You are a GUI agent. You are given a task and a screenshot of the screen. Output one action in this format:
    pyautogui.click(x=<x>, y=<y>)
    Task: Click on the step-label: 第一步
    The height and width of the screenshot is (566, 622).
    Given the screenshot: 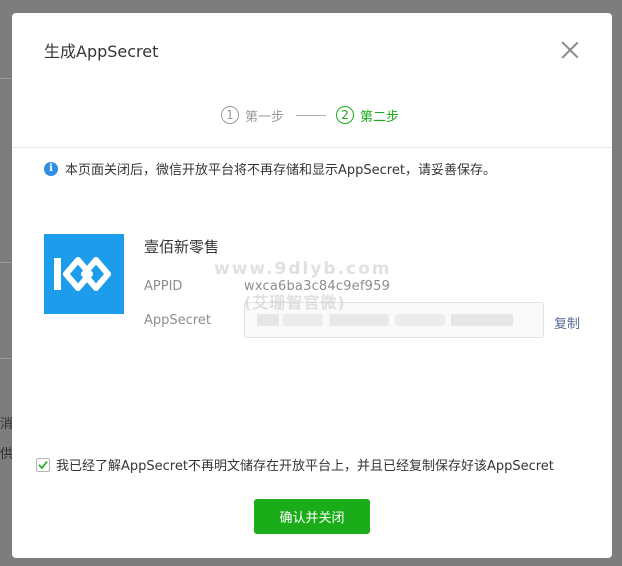 What is the action you would take?
    pyautogui.click(x=265, y=117)
    